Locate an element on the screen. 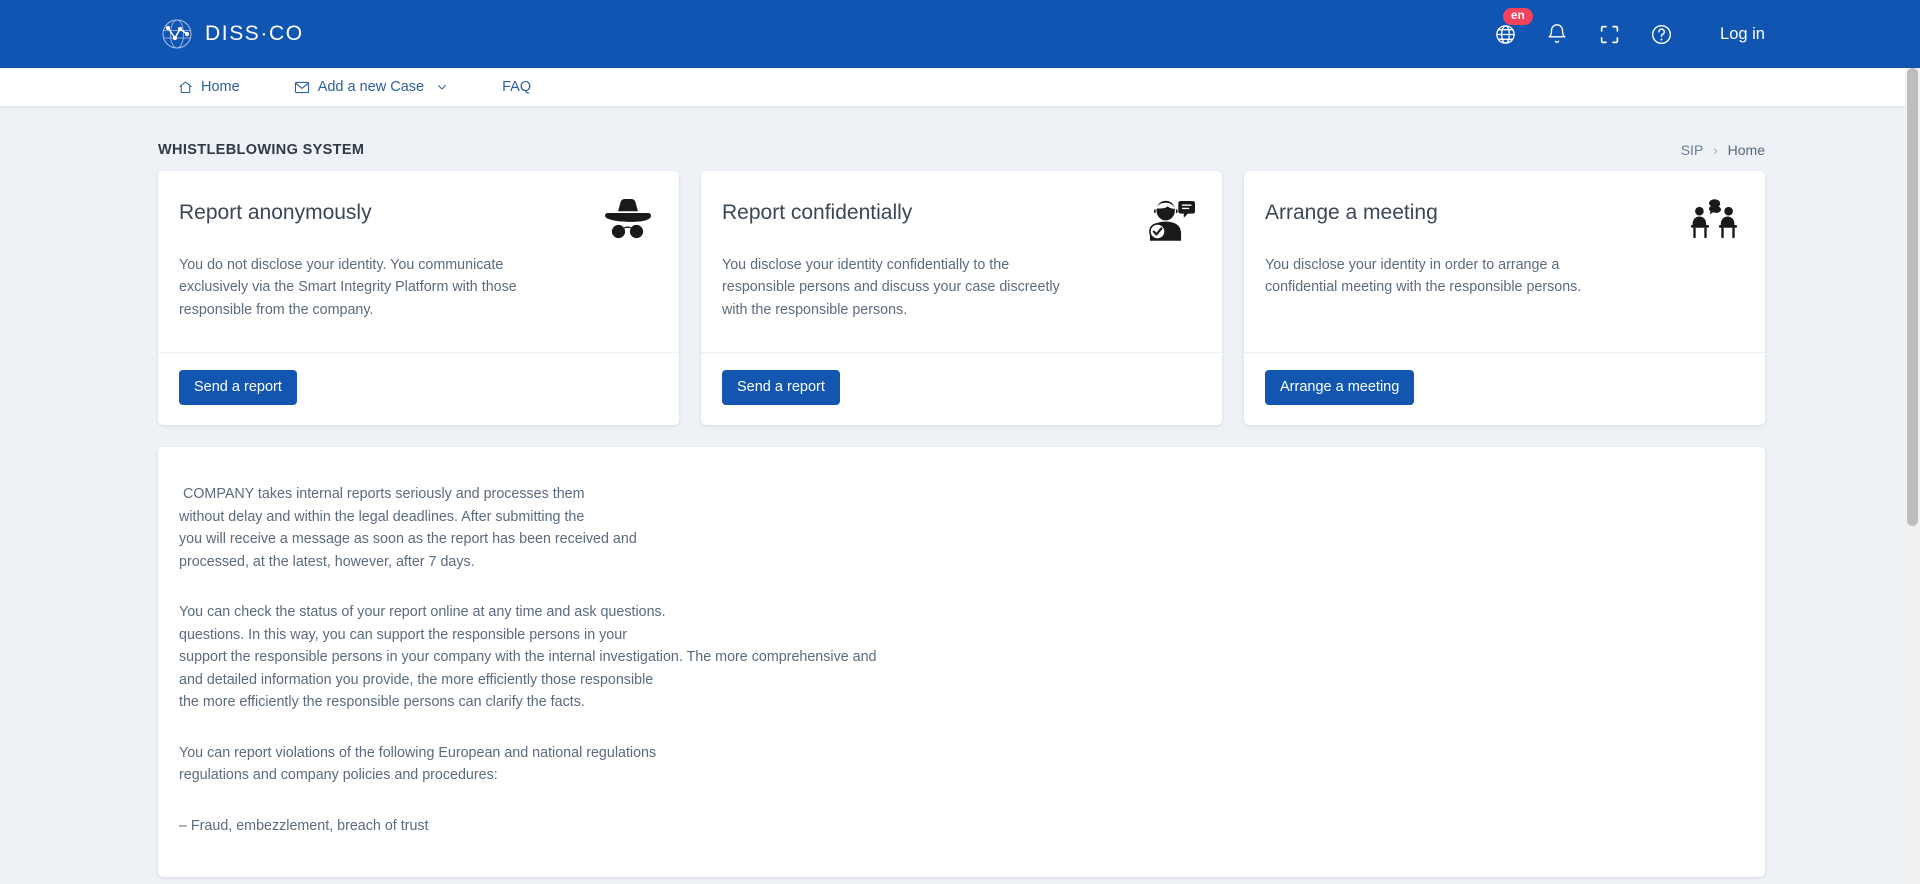 Image resolution: width=1920 pixels, height=884 pixels. fullscreen-expand-icon is located at coordinates (1609, 34).